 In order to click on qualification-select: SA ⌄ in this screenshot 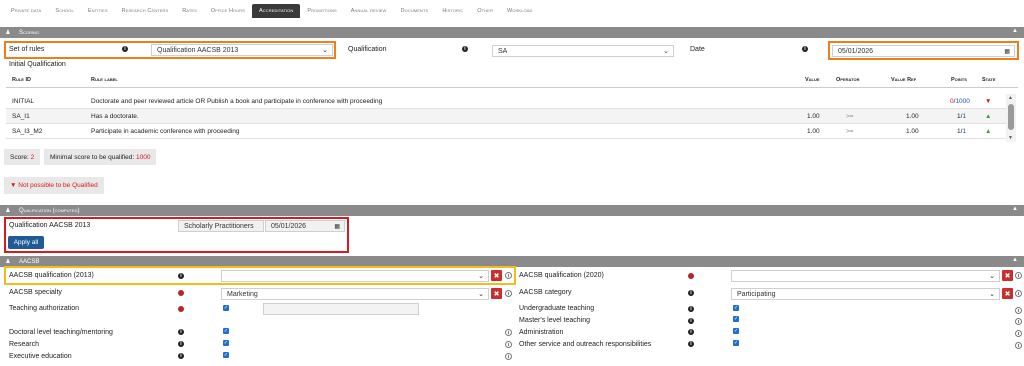, I will do `click(583, 51)`.